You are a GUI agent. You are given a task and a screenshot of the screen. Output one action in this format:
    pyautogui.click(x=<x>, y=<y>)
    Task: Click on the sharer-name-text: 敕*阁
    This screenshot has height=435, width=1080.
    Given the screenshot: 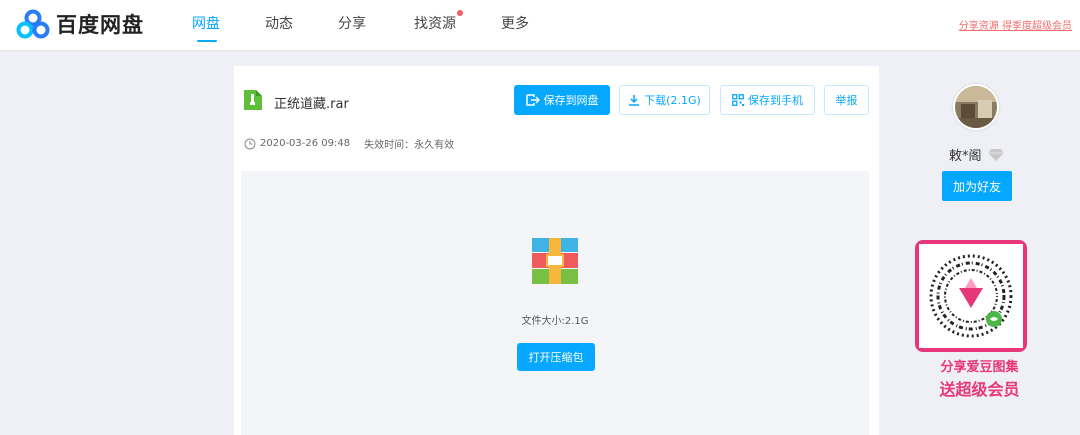 What is the action you would take?
    pyautogui.click(x=965, y=156)
    